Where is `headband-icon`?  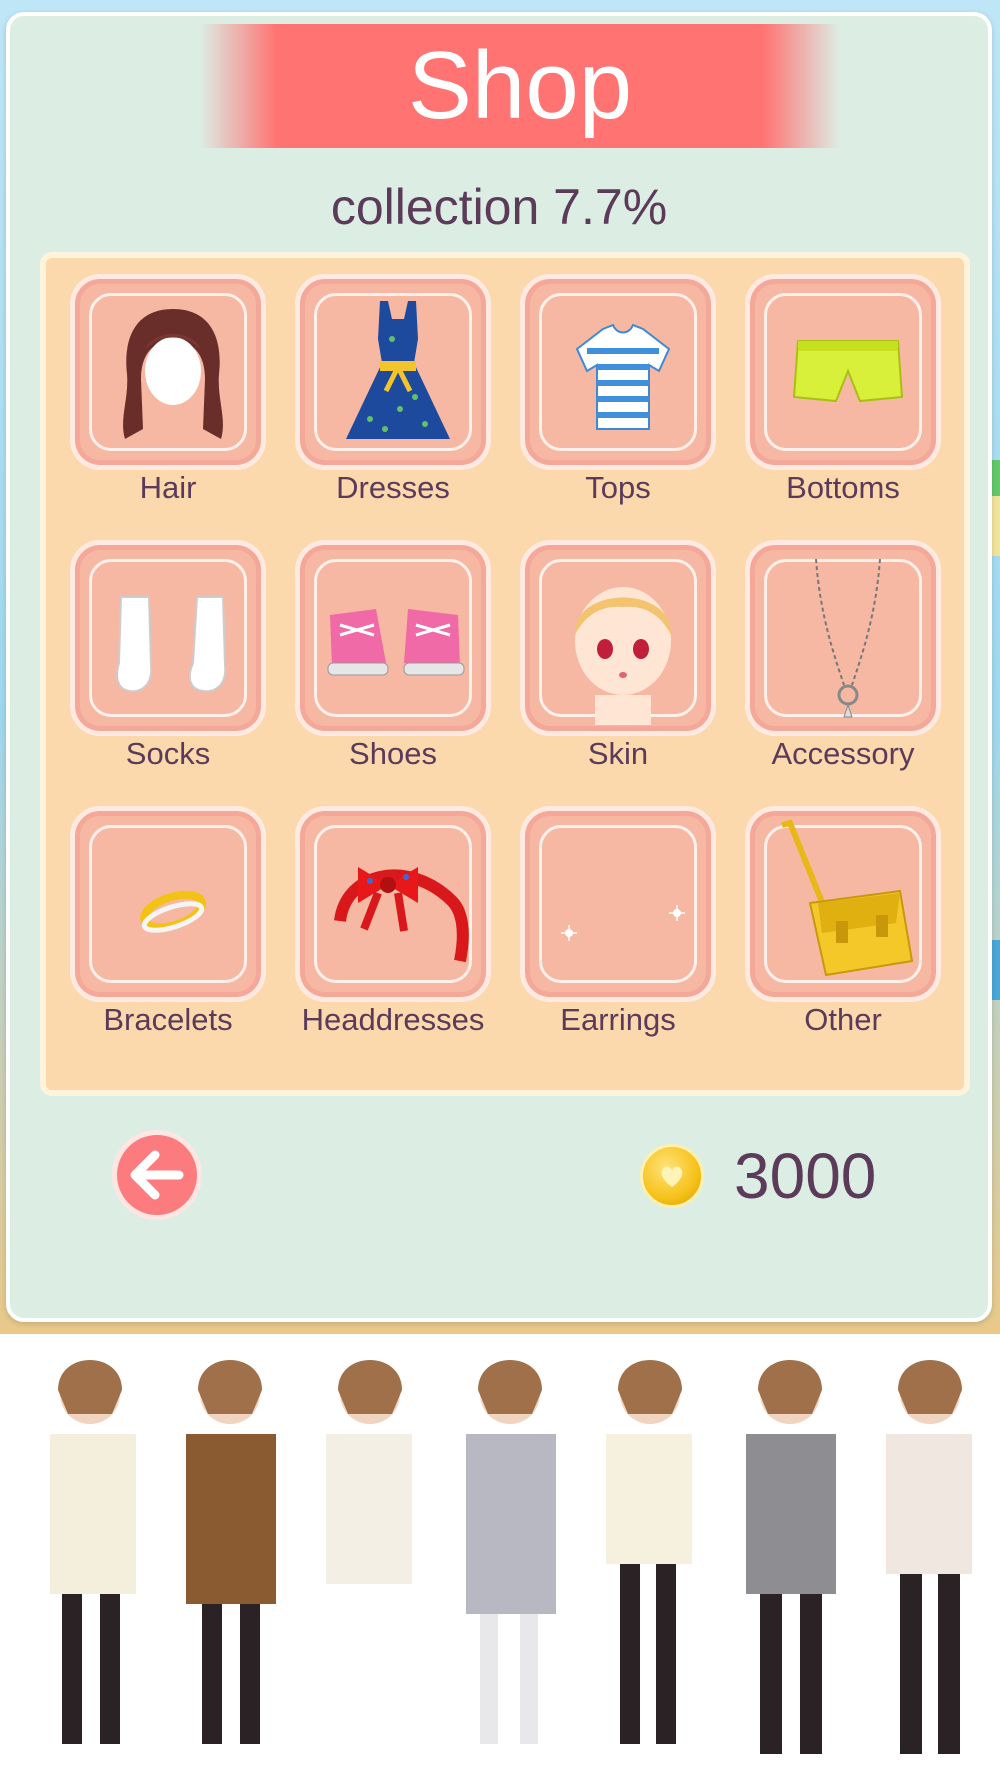 headband-icon is located at coordinates (401, 915).